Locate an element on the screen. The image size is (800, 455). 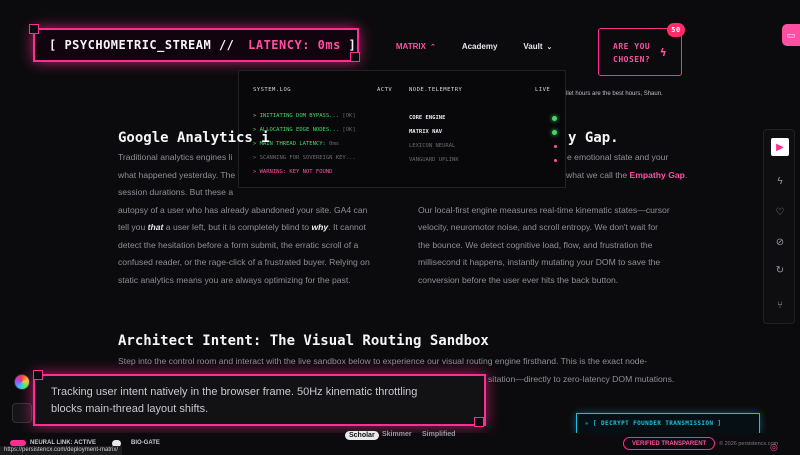
refresh-icon: ↻ is located at coordinates (780, 270).